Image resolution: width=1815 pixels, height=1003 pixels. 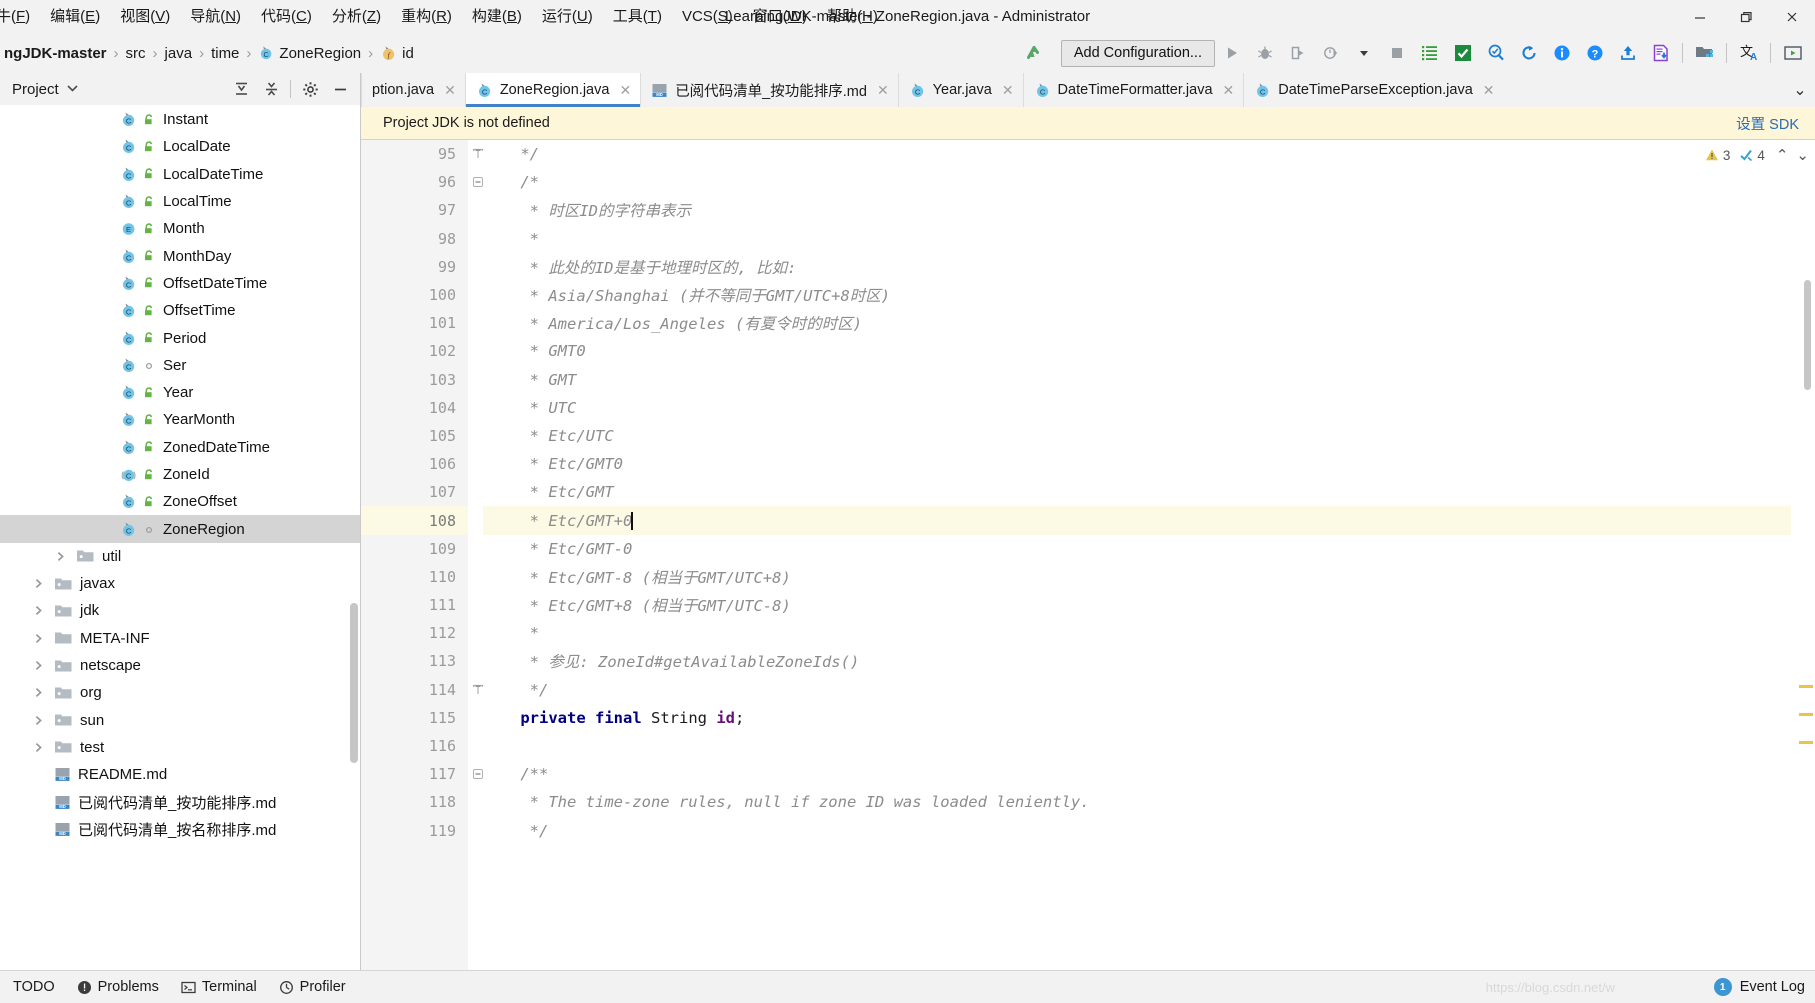 What do you see at coordinates (180, 474) in the screenshot?
I see `tree-item: C ZoneId` at bounding box center [180, 474].